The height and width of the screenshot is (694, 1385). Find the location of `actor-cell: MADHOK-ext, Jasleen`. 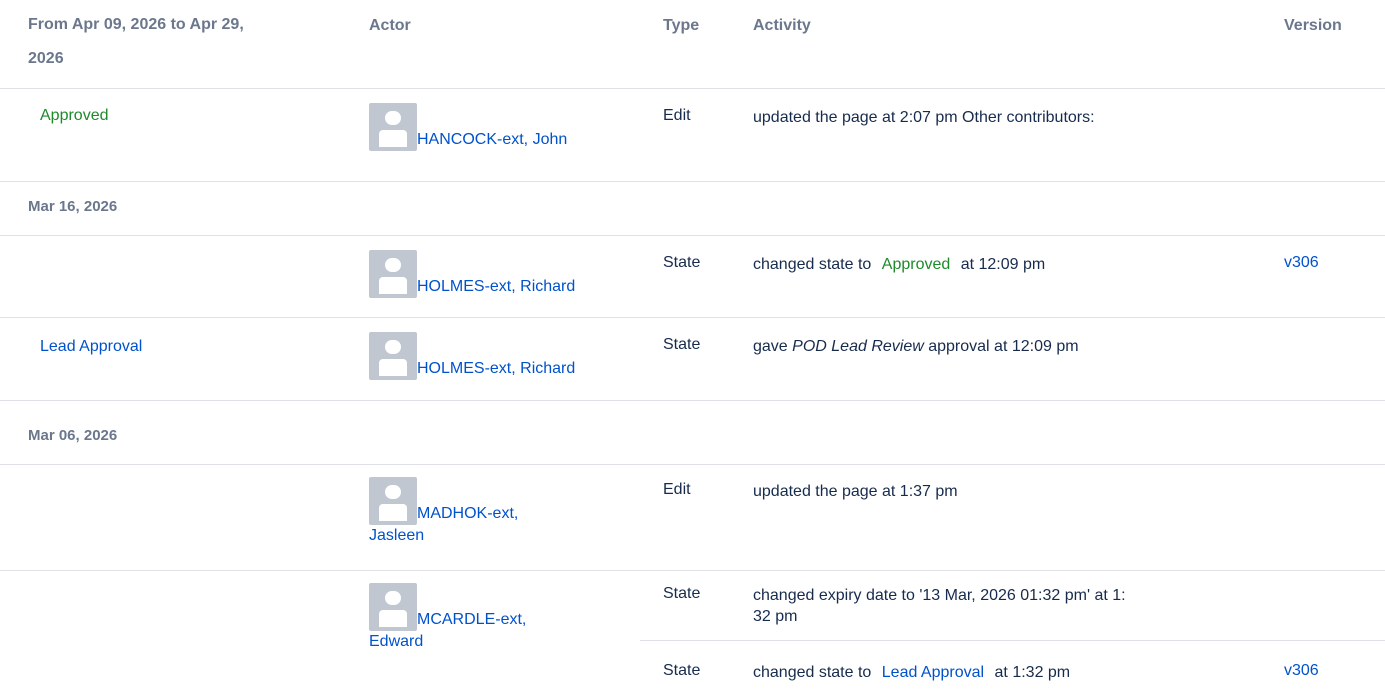

actor-cell: MADHOK-ext, Jasleen is located at coordinates (499, 512).